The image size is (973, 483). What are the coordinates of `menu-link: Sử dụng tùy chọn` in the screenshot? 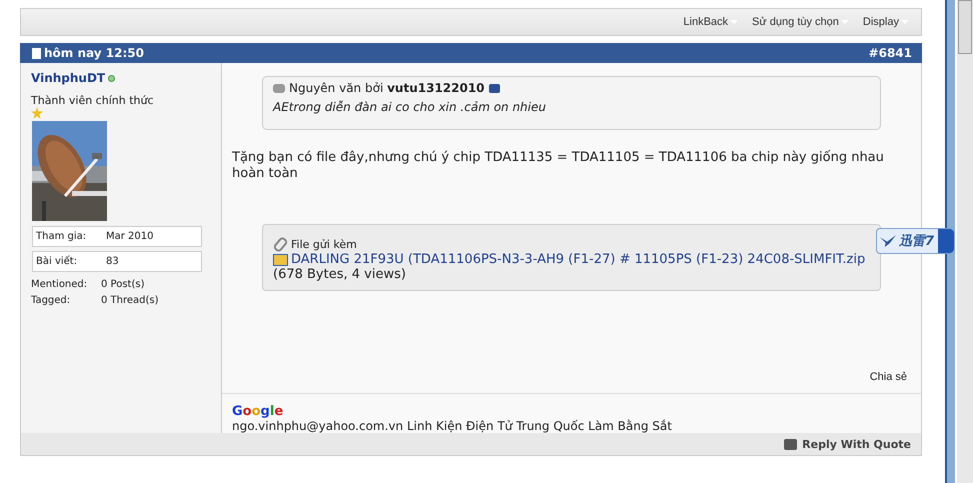 It's located at (800, 22).